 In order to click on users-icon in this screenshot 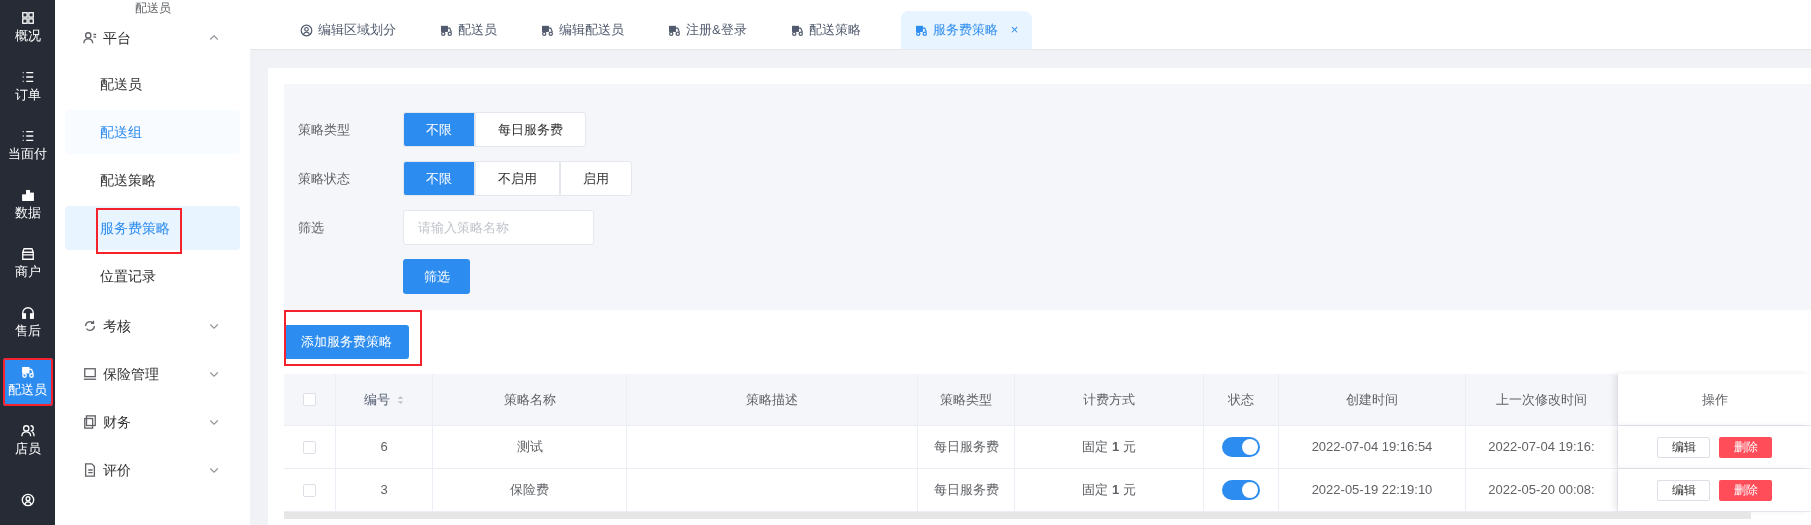, I will do `click(27, 431)`.